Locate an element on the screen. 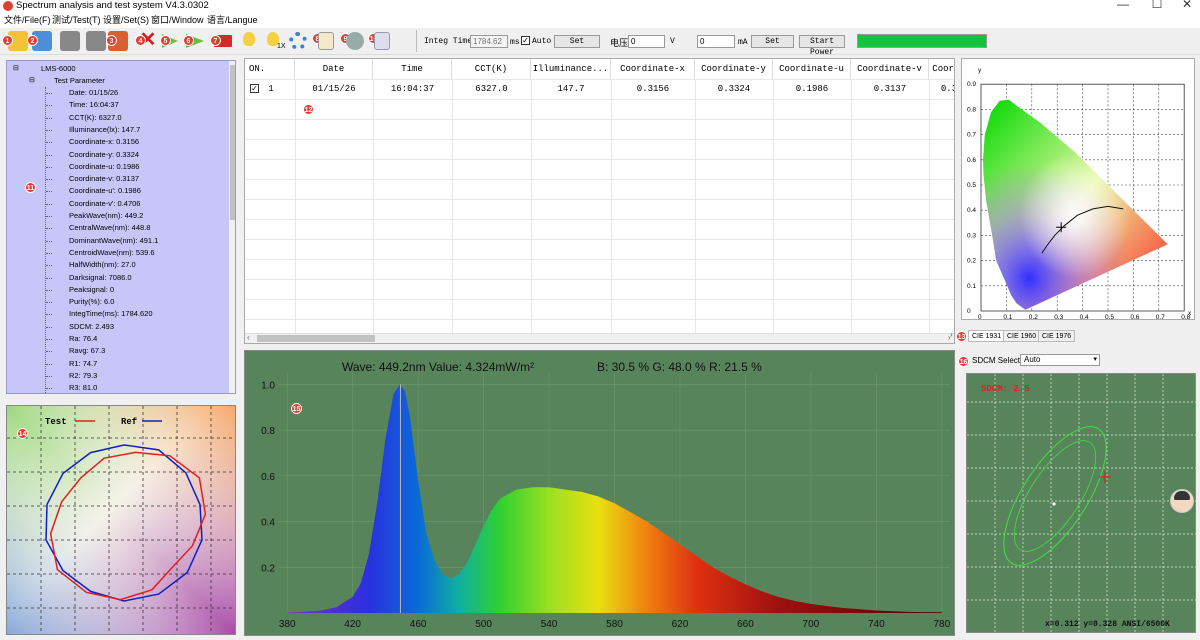 The height and width of the screenshot is (640, 1200). table-cell: 1 is located at coordinates (271, 89).